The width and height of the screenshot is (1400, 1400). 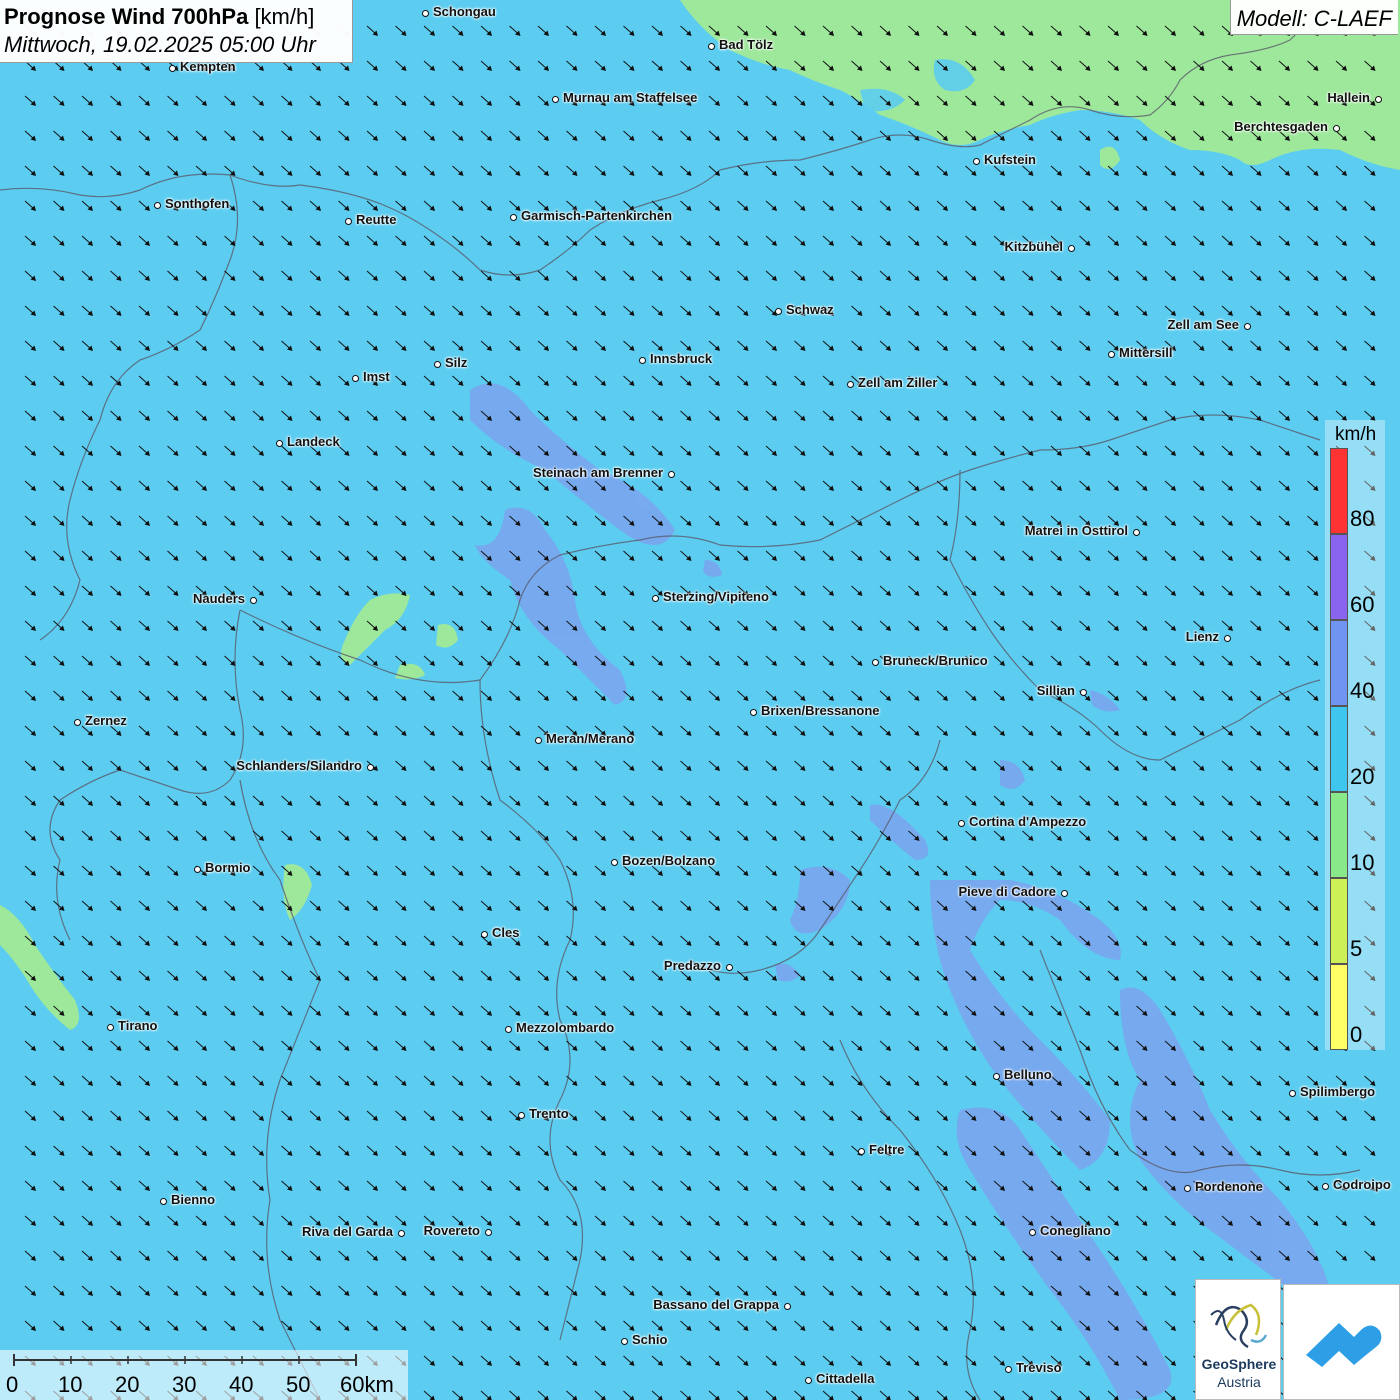 I want to click on city-label: Pordenone, so click(x=1229, y=1187).